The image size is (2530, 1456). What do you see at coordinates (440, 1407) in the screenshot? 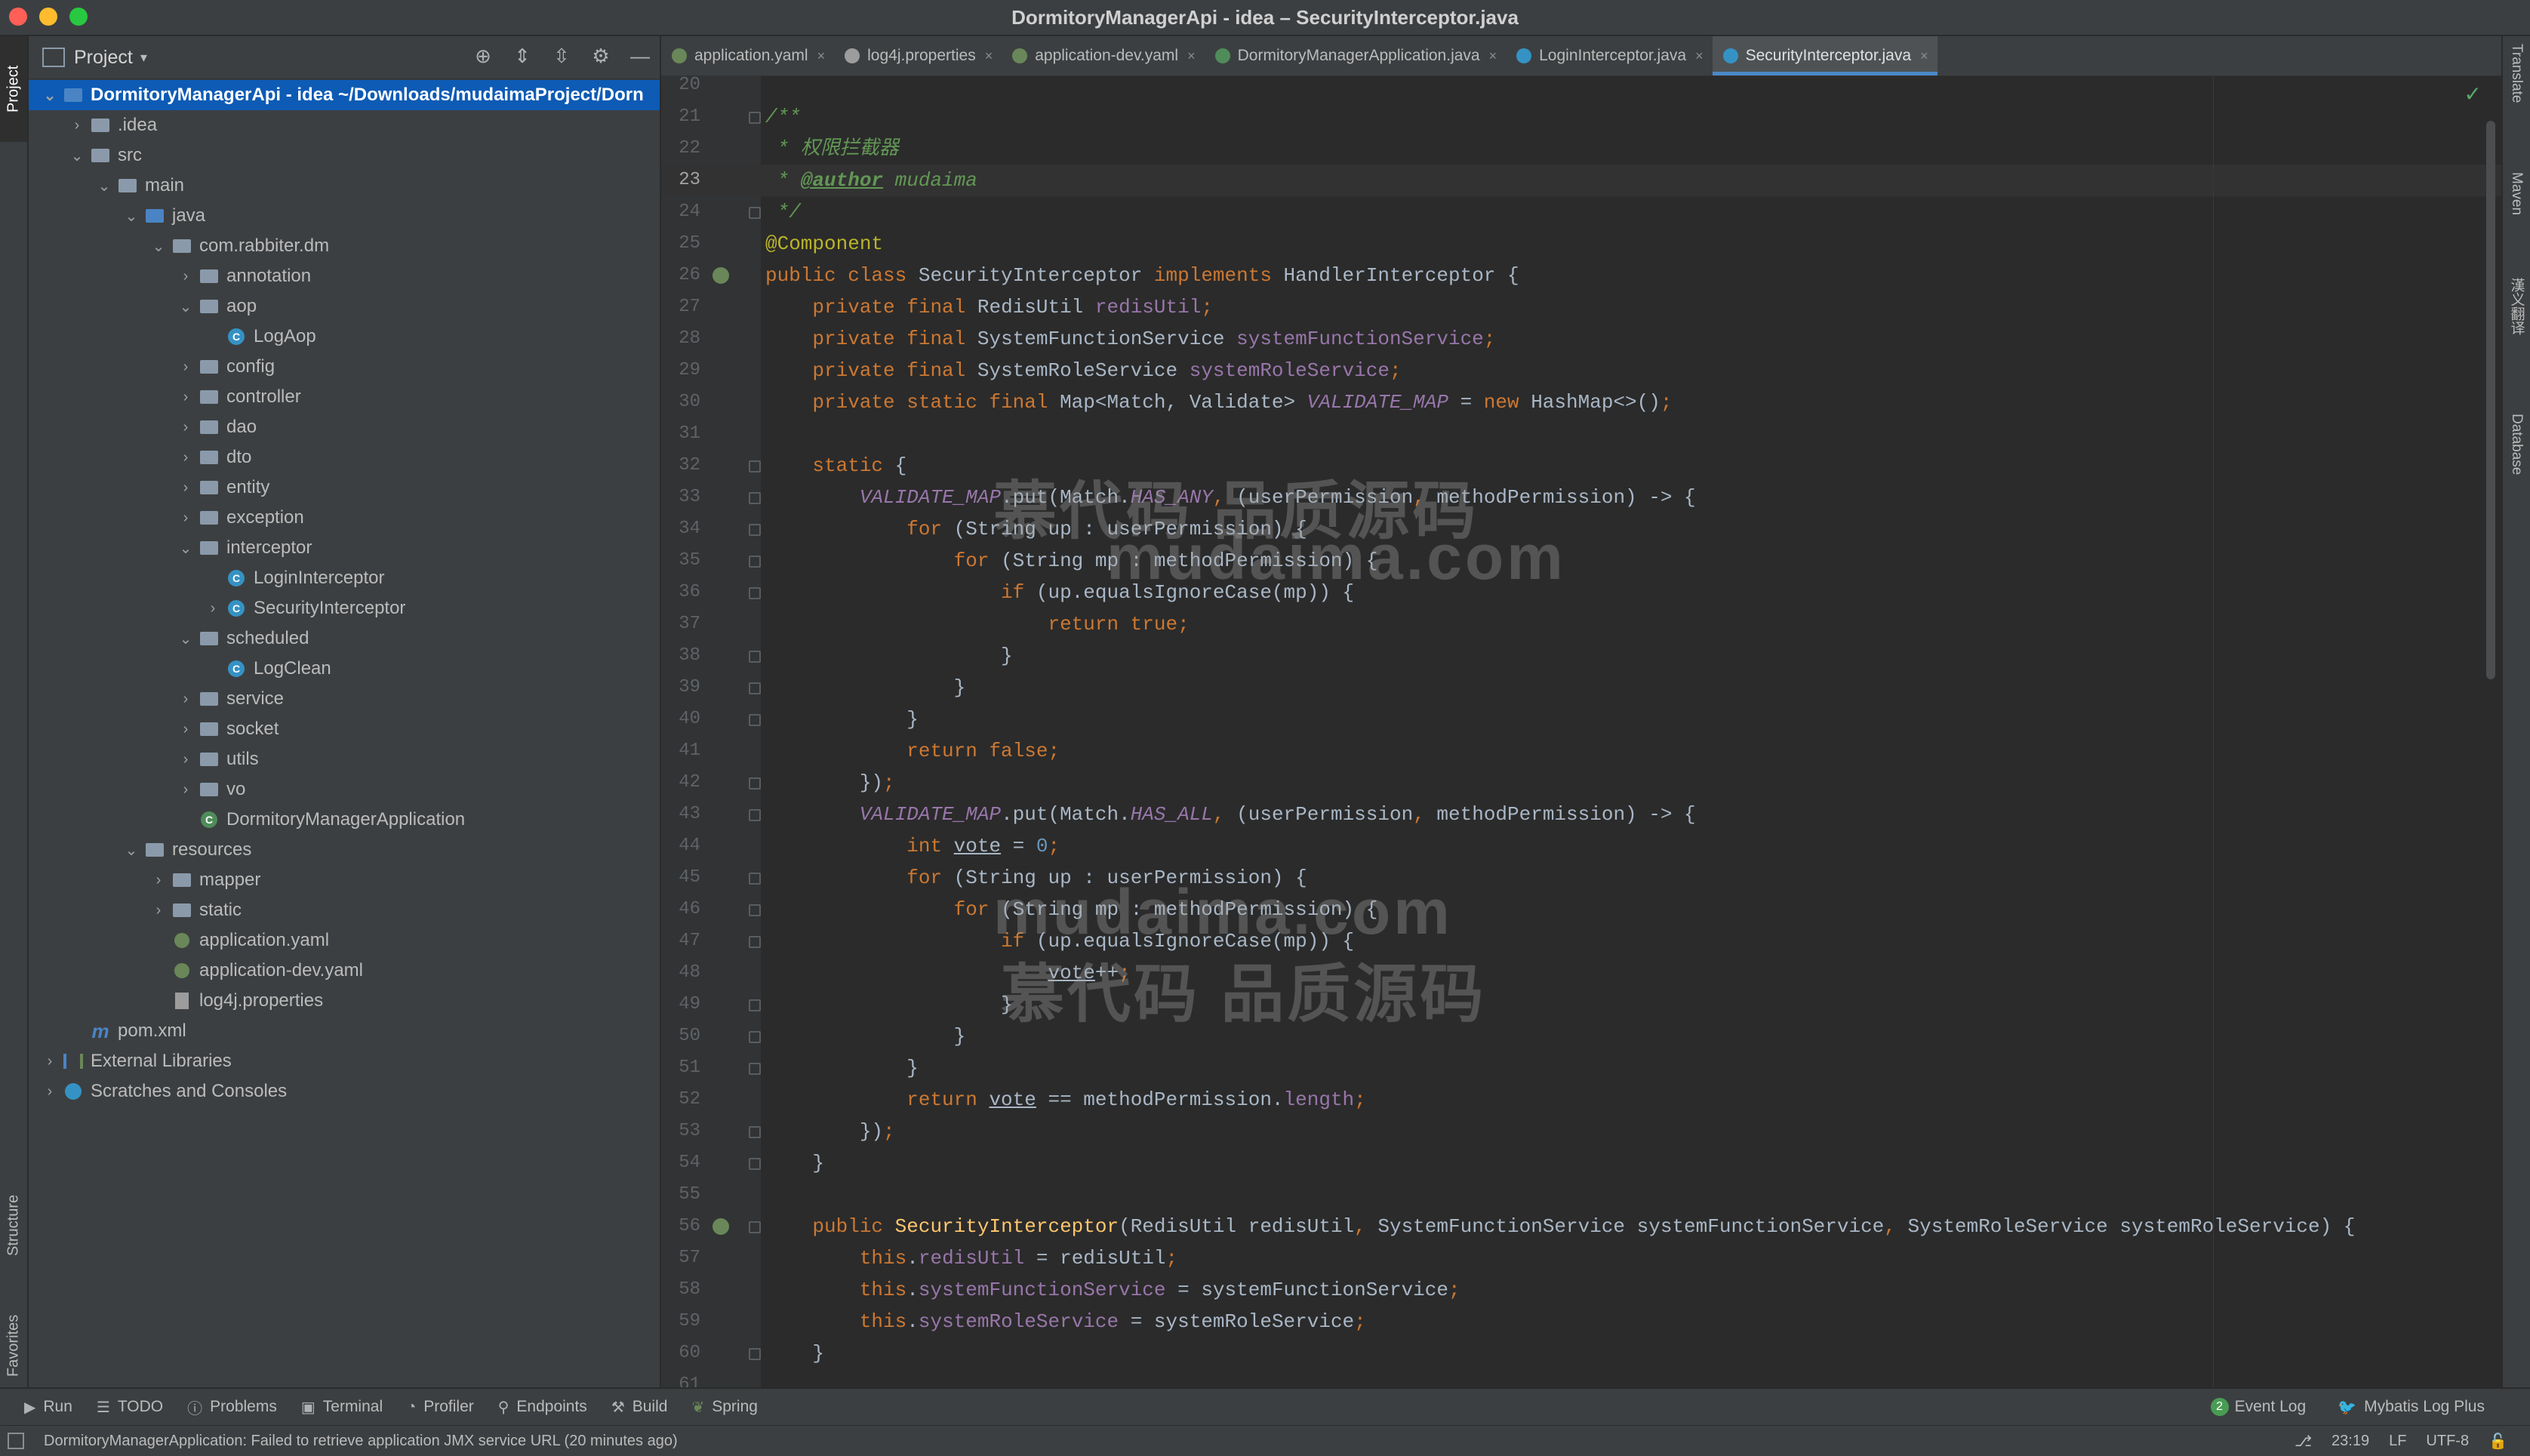
I see `profiler-tool-button: ◔ Profiler` at bounding box center [440, 1407].